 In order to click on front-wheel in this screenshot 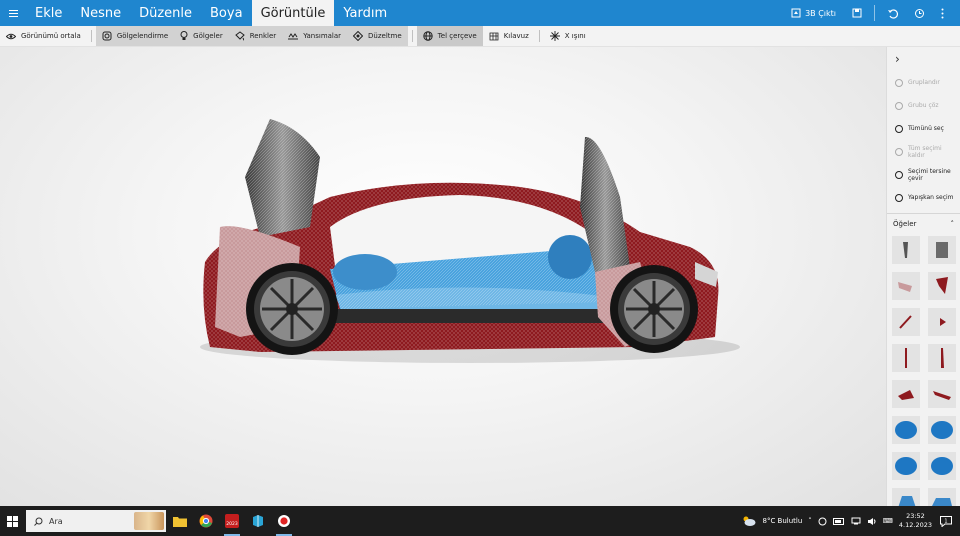, I will do `click(654, 309)`.